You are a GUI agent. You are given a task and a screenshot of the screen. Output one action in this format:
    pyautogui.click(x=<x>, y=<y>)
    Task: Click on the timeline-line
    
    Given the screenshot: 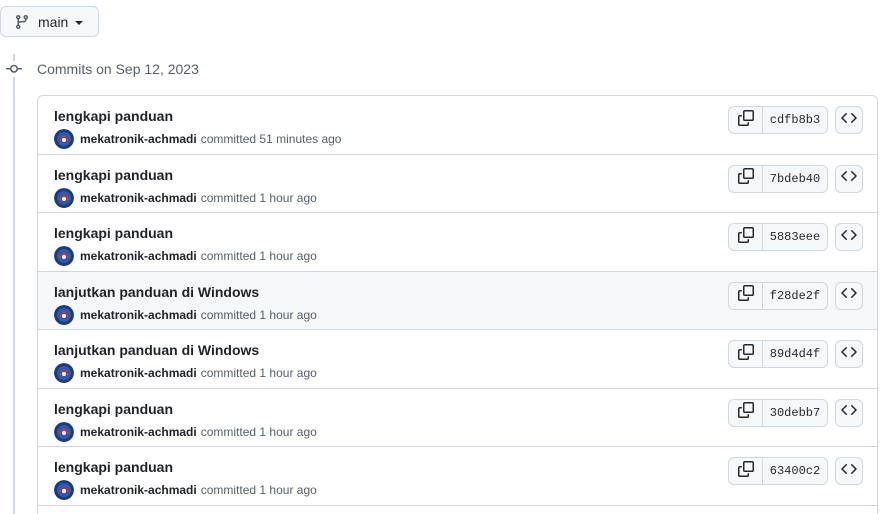 What is the action you would take?
    pyautogui.click(x=14, y=284)
    